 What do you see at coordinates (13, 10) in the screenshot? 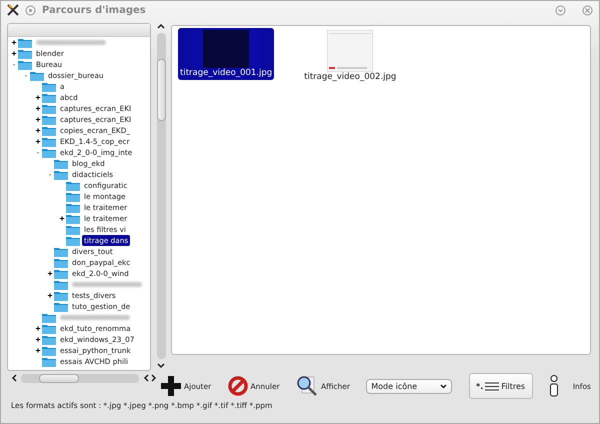
I see `app-icon` at bounding box center [13, 10].